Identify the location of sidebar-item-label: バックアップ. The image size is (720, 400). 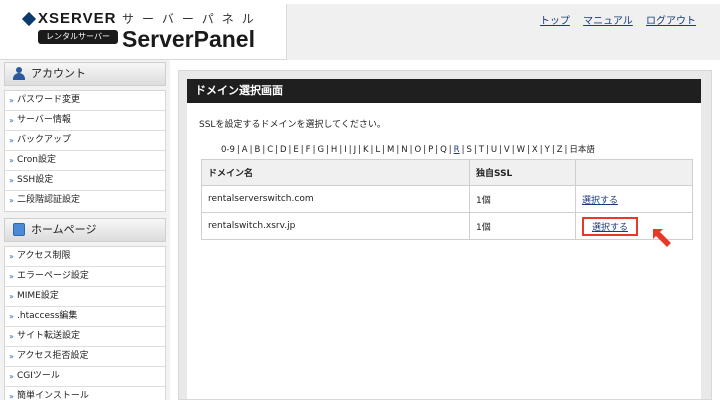
(44, 140).